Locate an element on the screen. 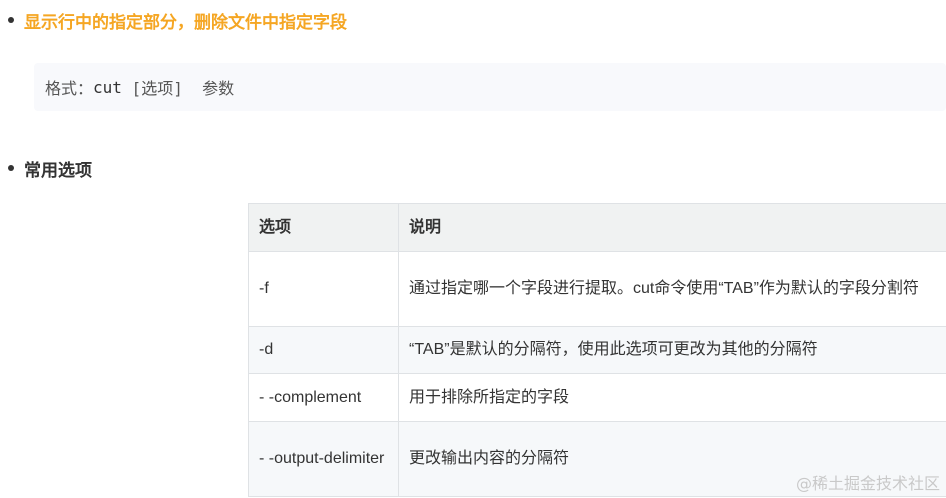 Image resolution: width=946 pixels, height=498 pixels. table-row: -f 通过指定哪一个字段进行提取。cut命令使用“TAB”作为默认的字段分割符 is located at coordinates (597, 289).